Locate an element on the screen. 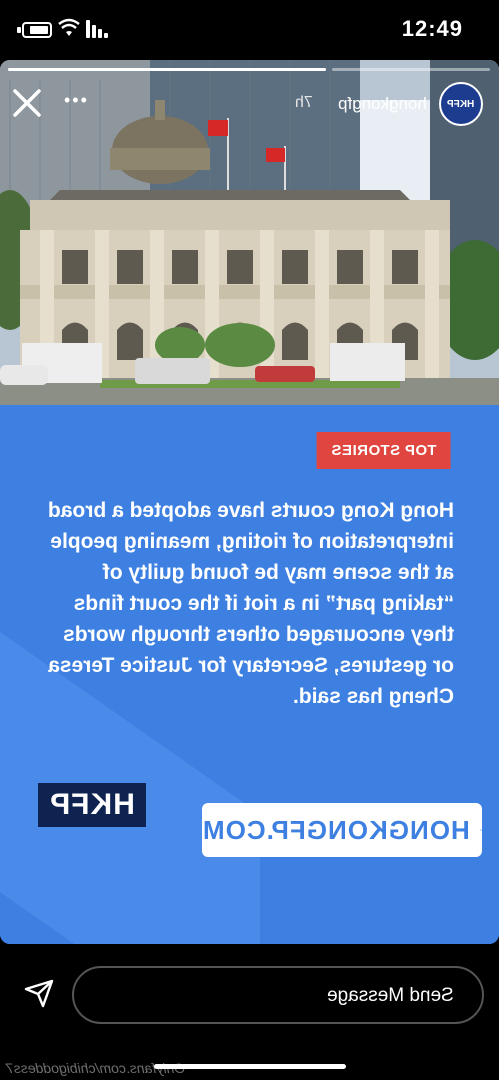 The image size is (499, 1080). battery-icon is located at coordinates (37, 30).